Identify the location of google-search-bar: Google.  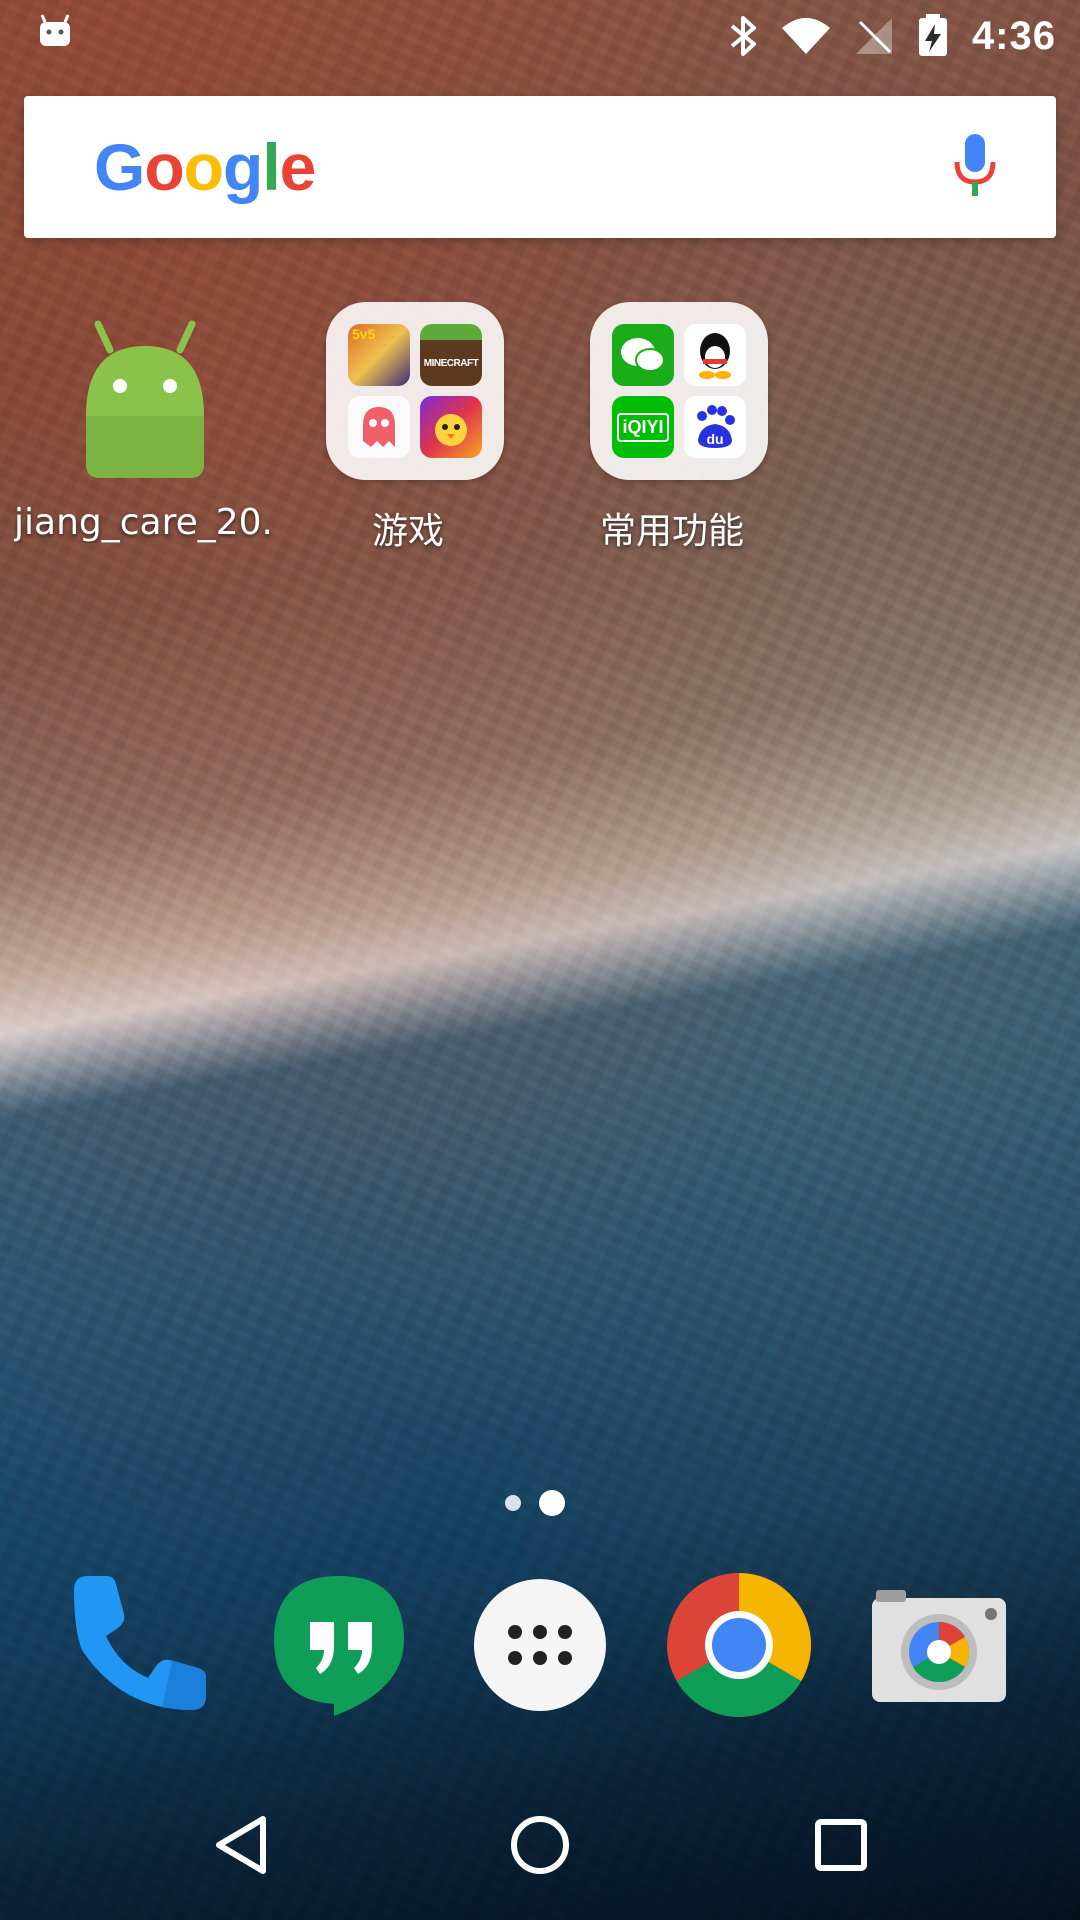
(540, 167).